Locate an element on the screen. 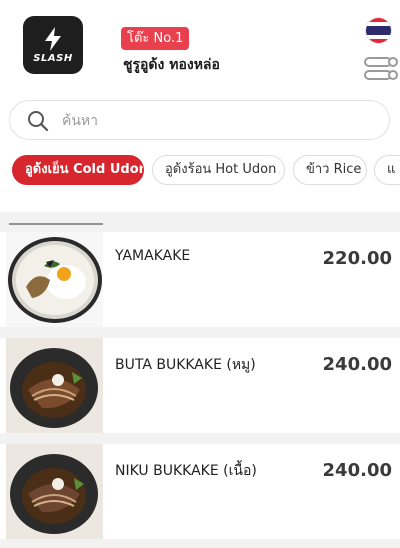 This screenshot has height=548, width=400. category-tab-hot-udon: อูด้งร้อน Hot Udon is located at coordinates (218, 170).